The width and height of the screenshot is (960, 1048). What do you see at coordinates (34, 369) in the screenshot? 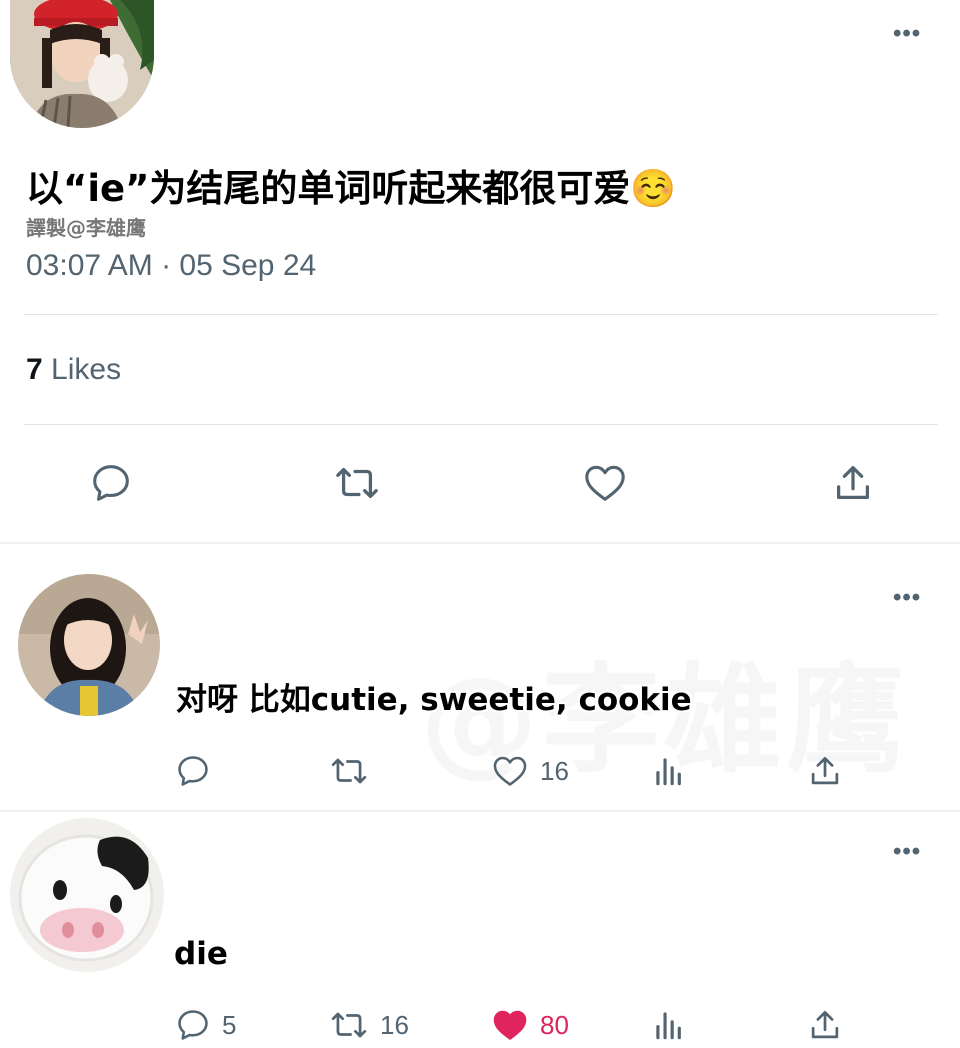
I see `likes-count: 7` at bounding box center [34, 369].